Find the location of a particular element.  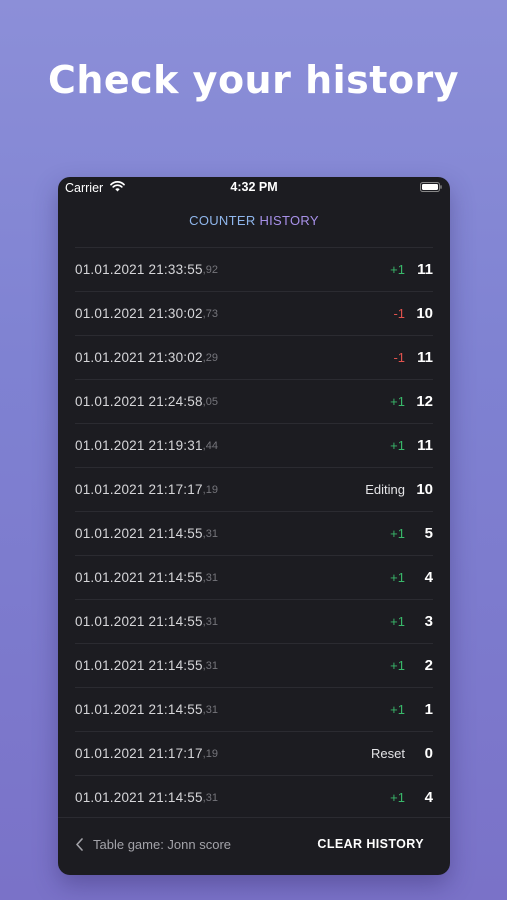

chevron-left-icon is located at coordinates (79, 844).